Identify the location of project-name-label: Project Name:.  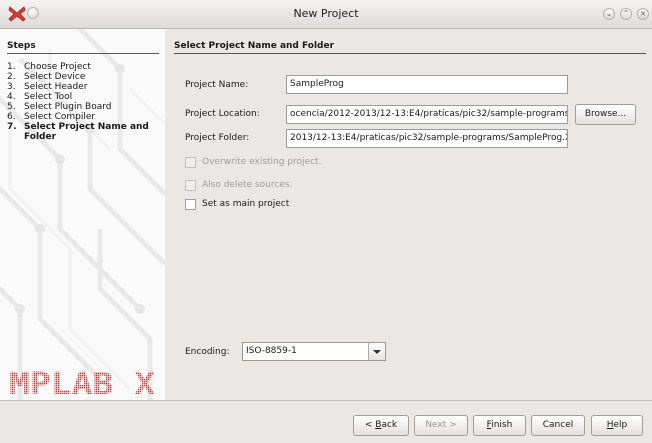
(217, 85).